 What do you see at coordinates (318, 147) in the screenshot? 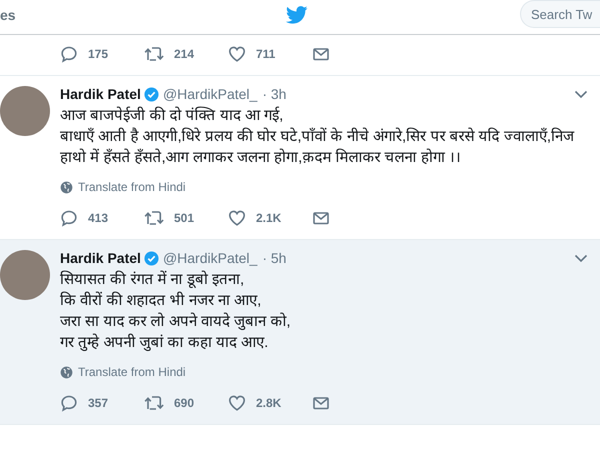
I see `tweet-text: बाधाएँ आती है आएगी,धिरे प्रलय की घोर घटे,पाँवों के नीचे अंगारे,सिर पर बरसे यदि ज्वालाएँ,निज हाथो में हँसते हँसते,आग लगाकर जलना होगा,क़दम मिलाकर चलना होगा ।।` at bounding box center [318, 147].